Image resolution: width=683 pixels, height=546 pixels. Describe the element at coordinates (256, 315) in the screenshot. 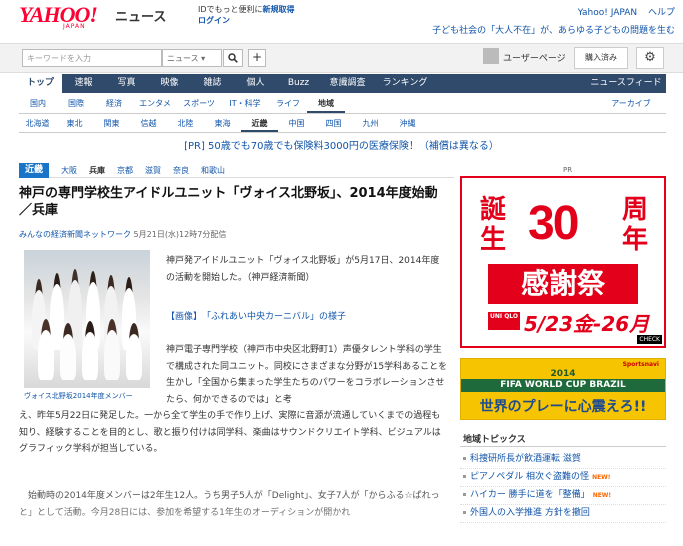

I see `image-link: 【画像】 「ふれあい中央カーニバル」の様子` at that location.